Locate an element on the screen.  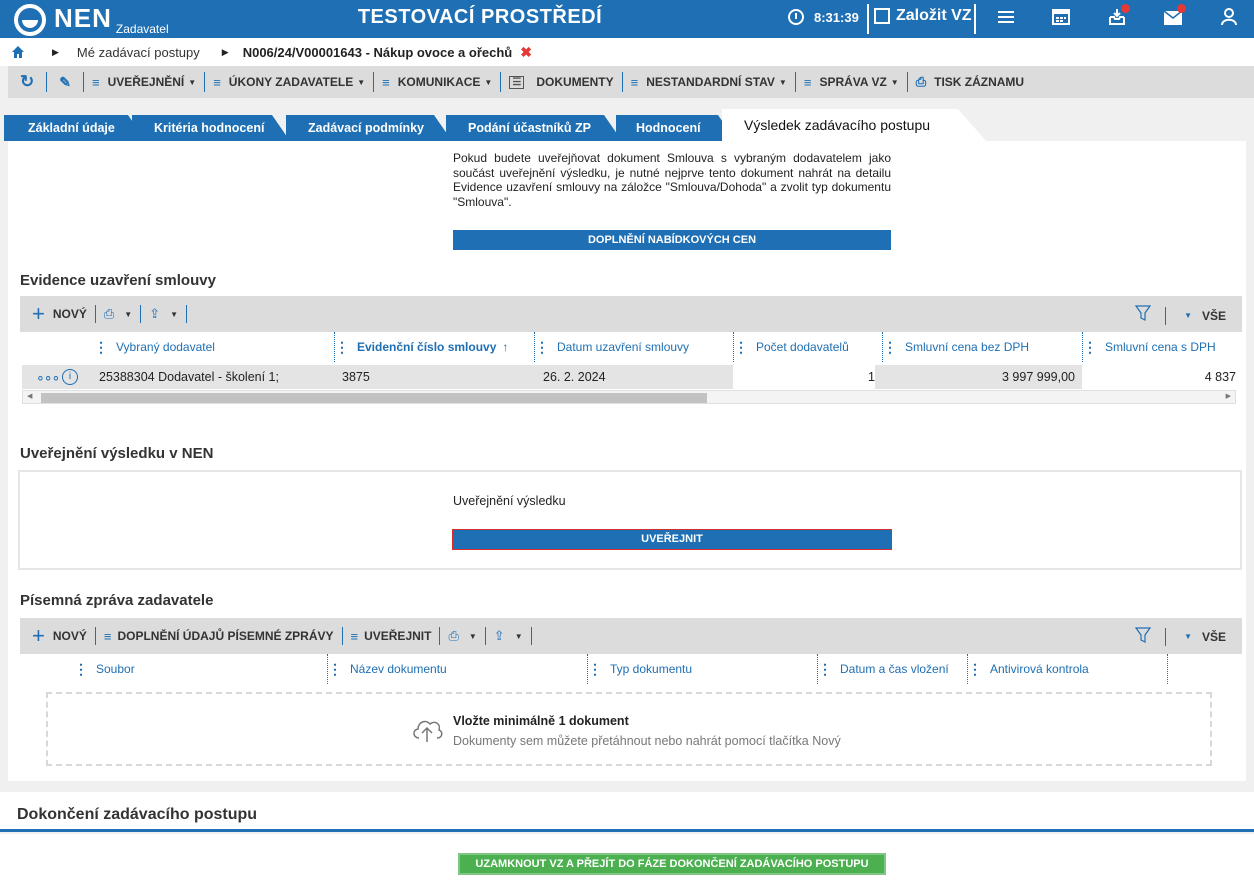
col-cena-s: ⋮ Smluvní cena s DPH is located at coordinates (1159, 347).